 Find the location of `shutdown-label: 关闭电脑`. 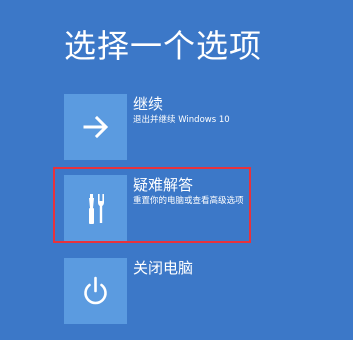

shutdown-label: 关闭电脑 is located at coordinates (163, 268).